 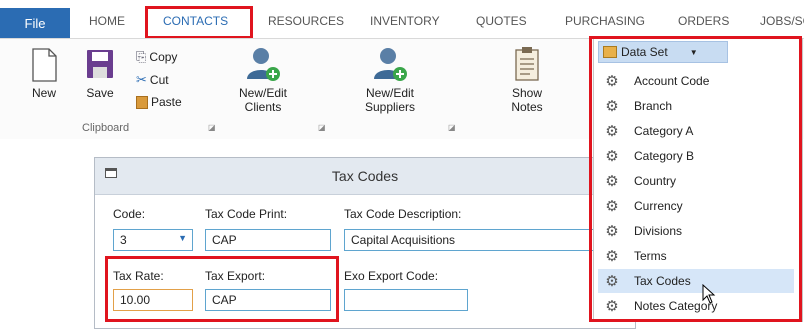 I want to click on suppliers-label-line2: Suppliers, so click(x=390, y=107).